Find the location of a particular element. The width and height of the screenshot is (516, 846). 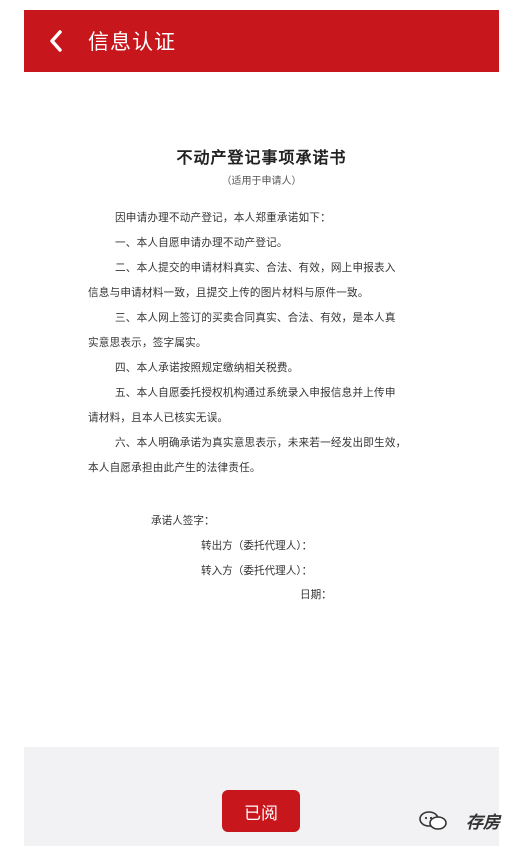

watermark: 存房 is located at coordinates (459, 820).